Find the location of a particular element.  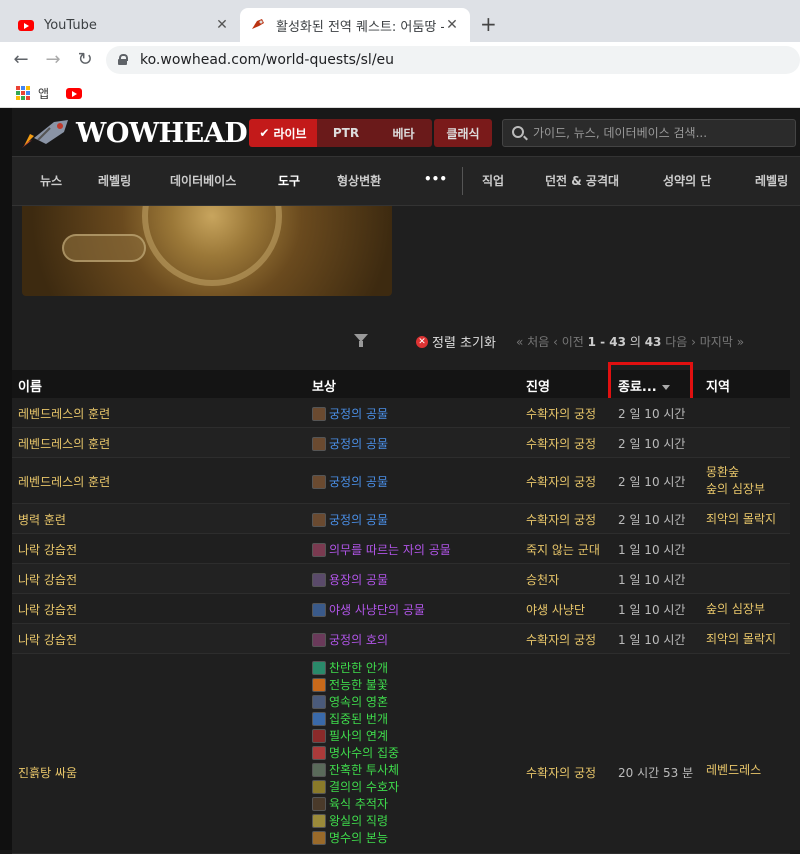

reward-link: 집중된 번개 is located at coordinates (355, 718).